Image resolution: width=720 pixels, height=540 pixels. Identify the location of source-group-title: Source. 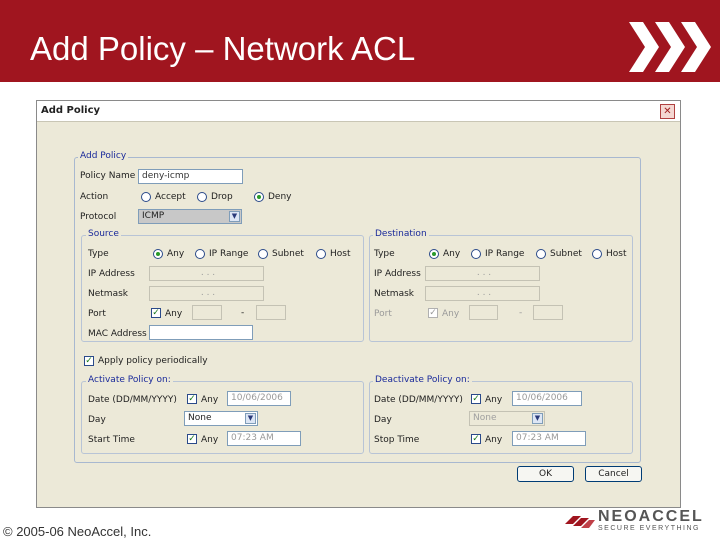
(103, 234).